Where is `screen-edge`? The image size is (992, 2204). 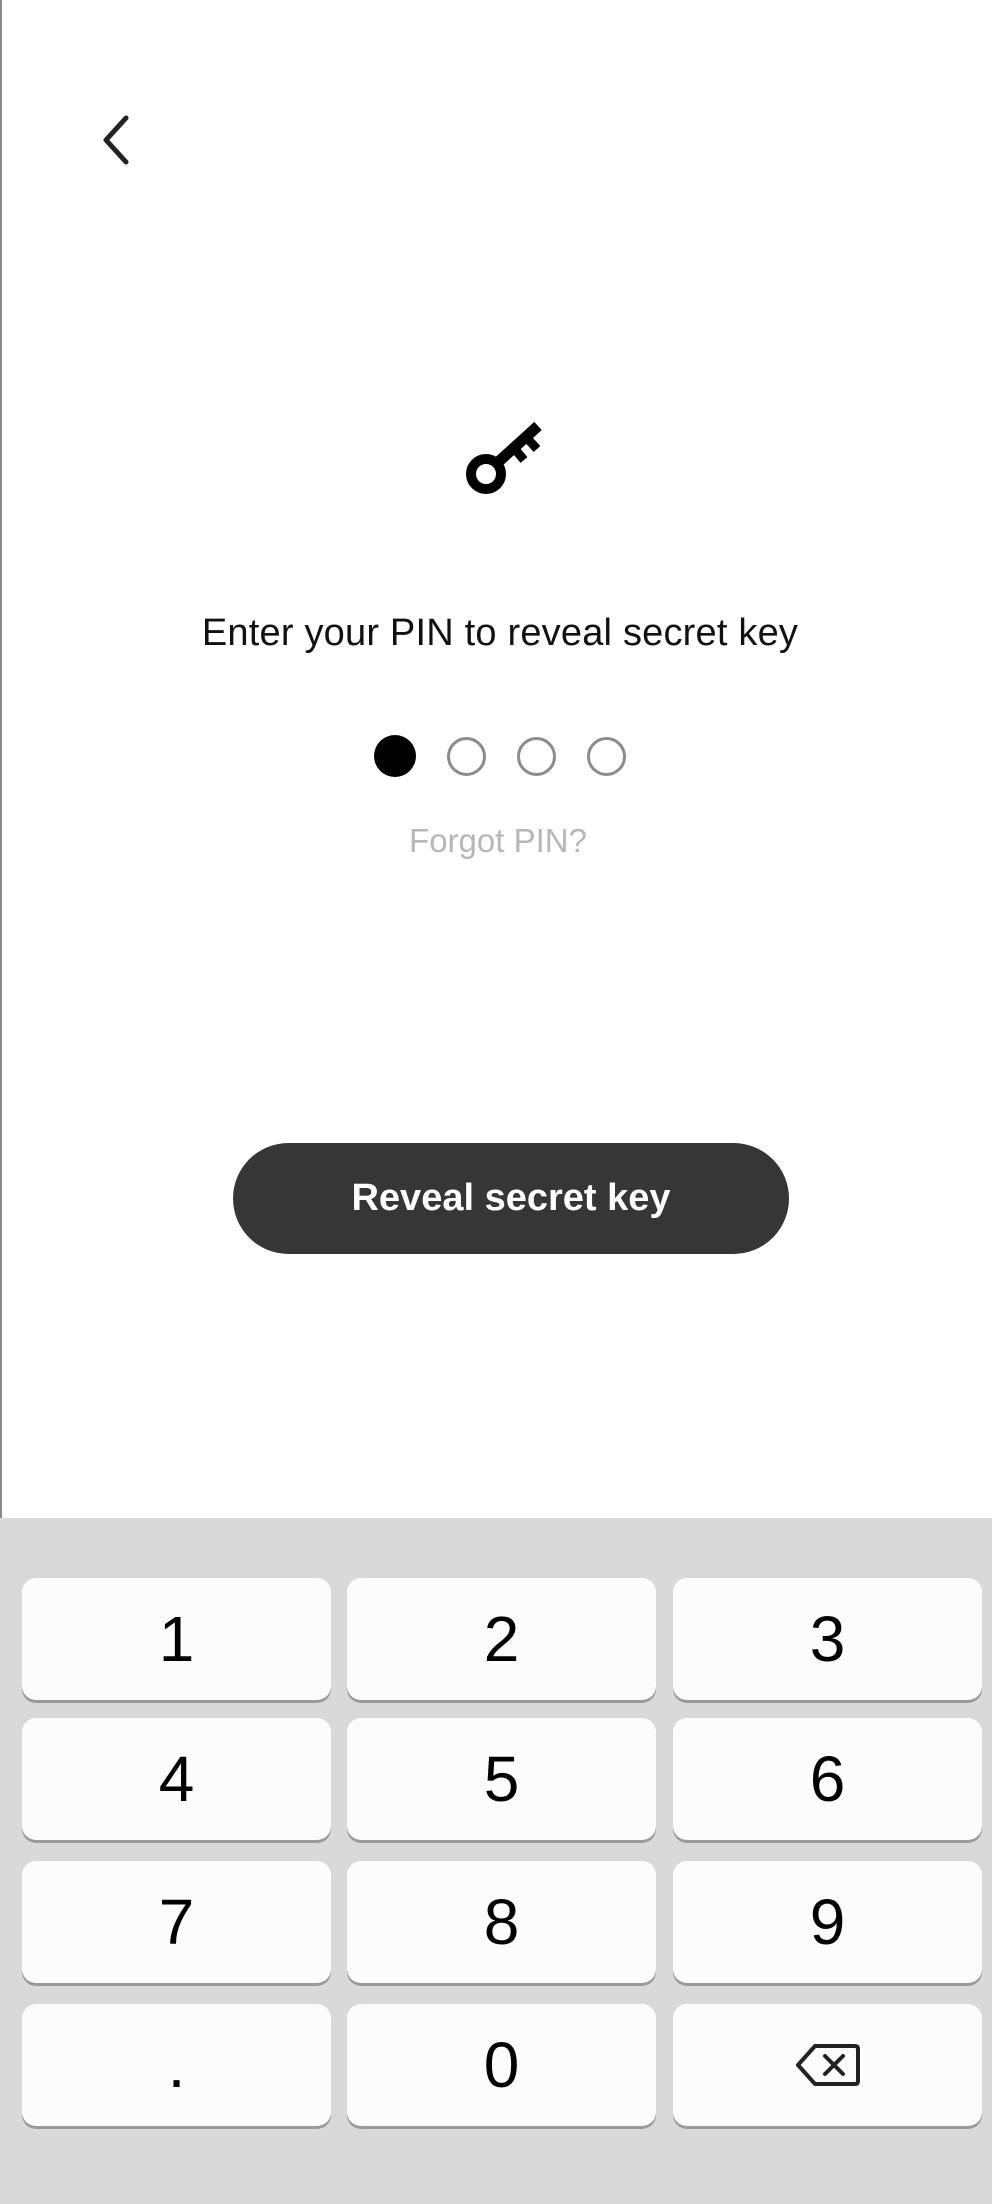
screen-edge is located at coordinates (1, 759).